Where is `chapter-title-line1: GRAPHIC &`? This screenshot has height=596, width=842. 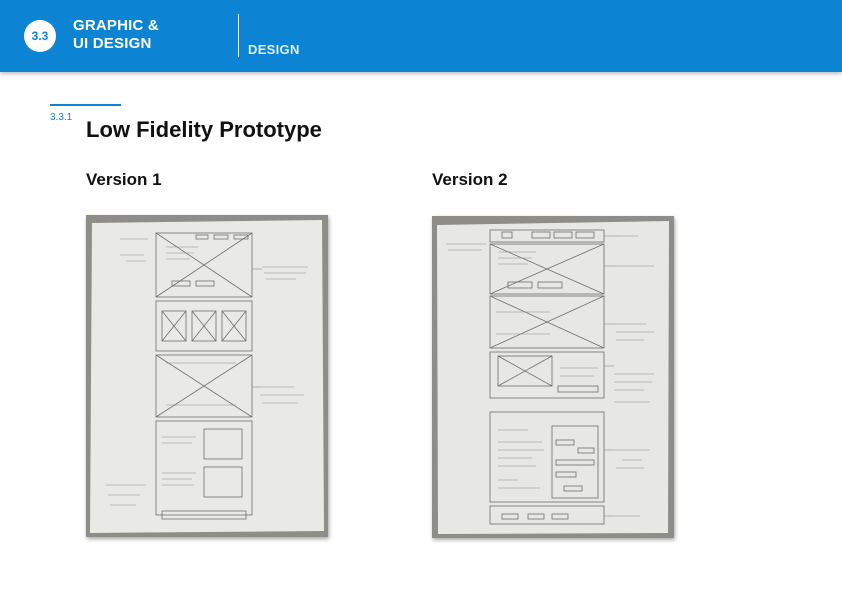 chapter-title-line1: GRAPHIC & is located at coordinates (116, 25).